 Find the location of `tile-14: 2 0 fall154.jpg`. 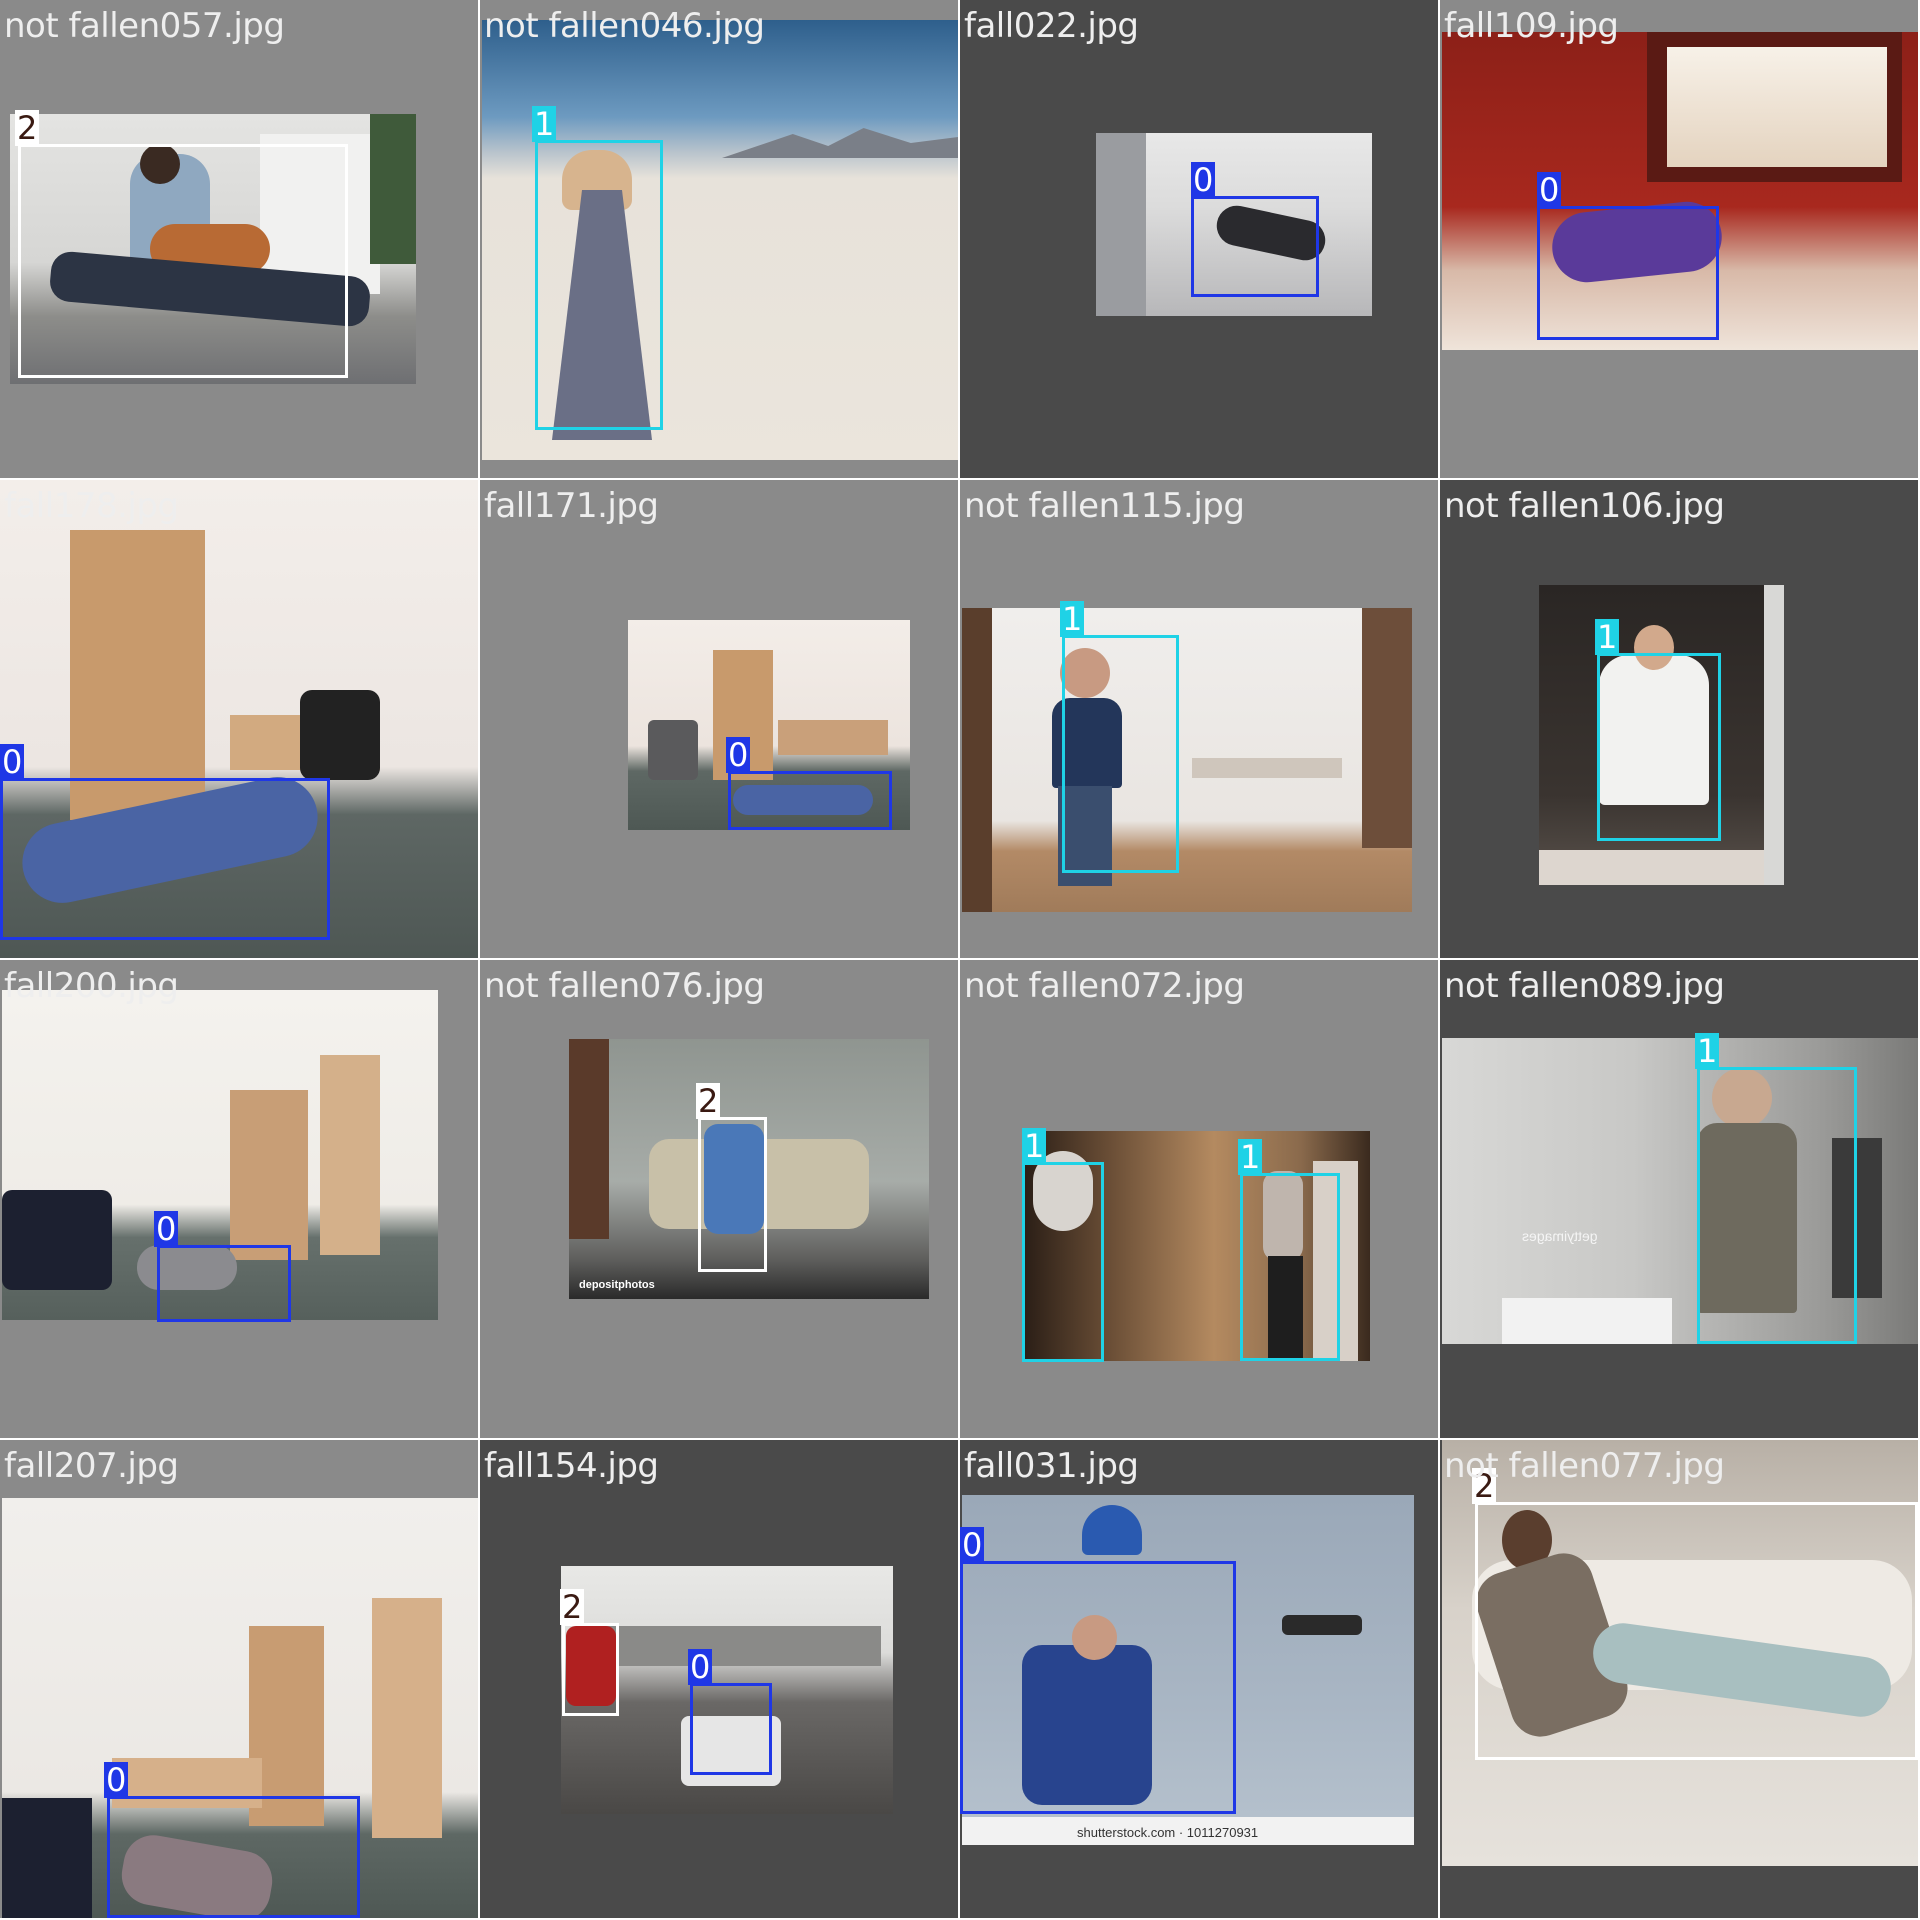

tile-14: 2 0 fall154.jpg is located at coordinates (719, 1679).